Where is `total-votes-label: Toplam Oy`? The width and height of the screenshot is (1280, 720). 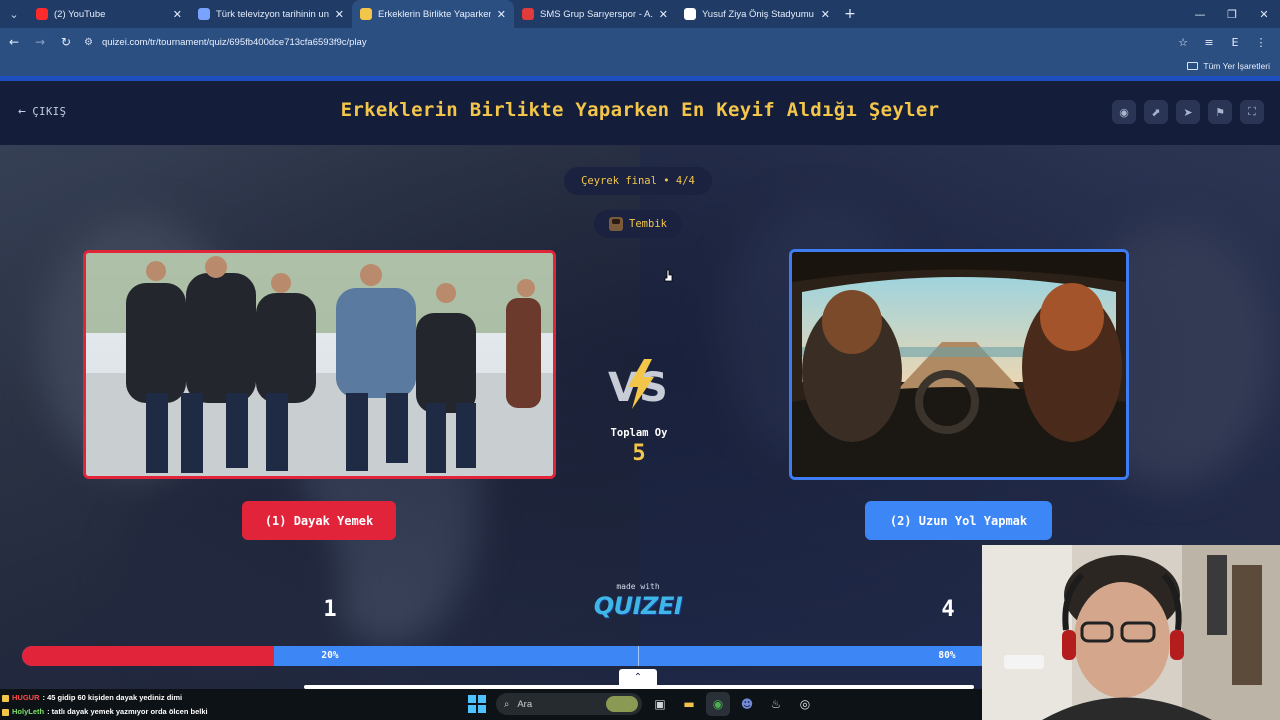
total-votes-label: Toplam Oy is located at coordinates (639, 433).